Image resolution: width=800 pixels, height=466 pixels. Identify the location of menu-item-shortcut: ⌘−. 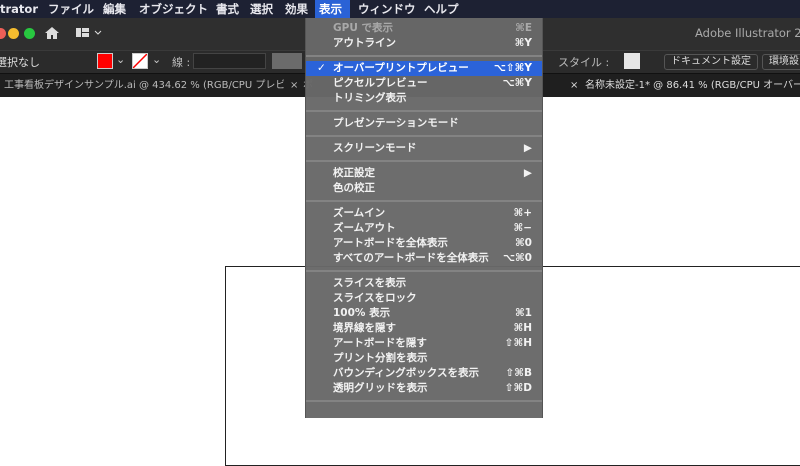
(522, 228).